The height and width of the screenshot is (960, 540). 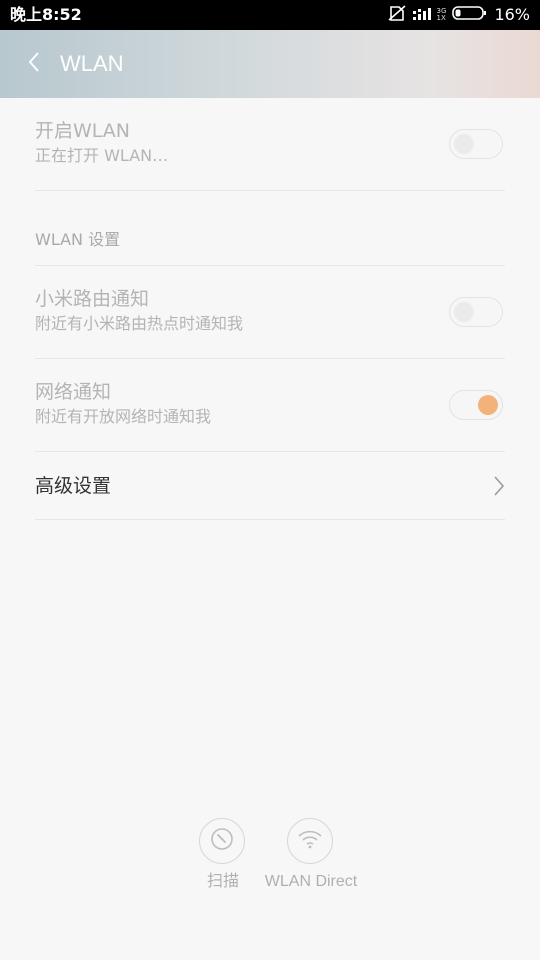 I want to click on network-notification-row: 网络通知 附近有开放网络时通知我, so click(x=270, y=404).